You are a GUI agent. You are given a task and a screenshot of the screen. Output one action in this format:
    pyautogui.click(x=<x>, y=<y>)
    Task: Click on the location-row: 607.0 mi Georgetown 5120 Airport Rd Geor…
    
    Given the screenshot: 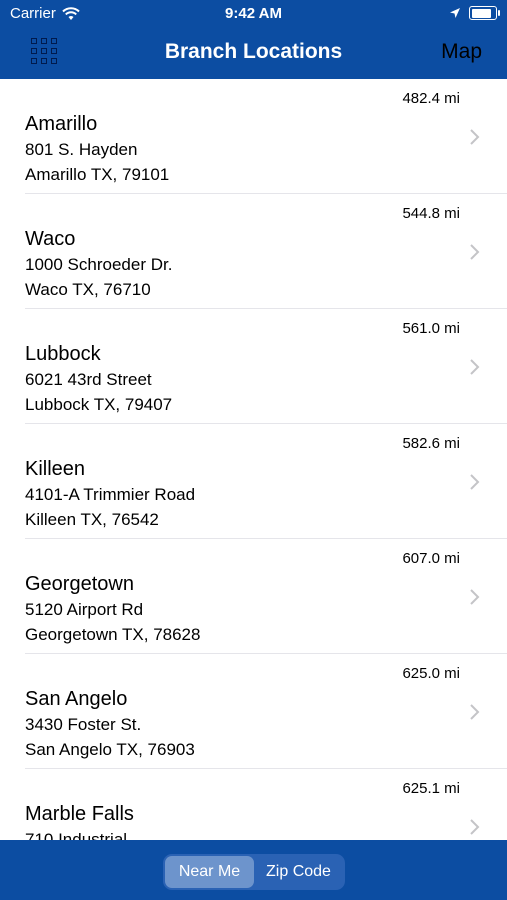 What is the action you would take?
    pyautogui.click(x=253, y=596)
    